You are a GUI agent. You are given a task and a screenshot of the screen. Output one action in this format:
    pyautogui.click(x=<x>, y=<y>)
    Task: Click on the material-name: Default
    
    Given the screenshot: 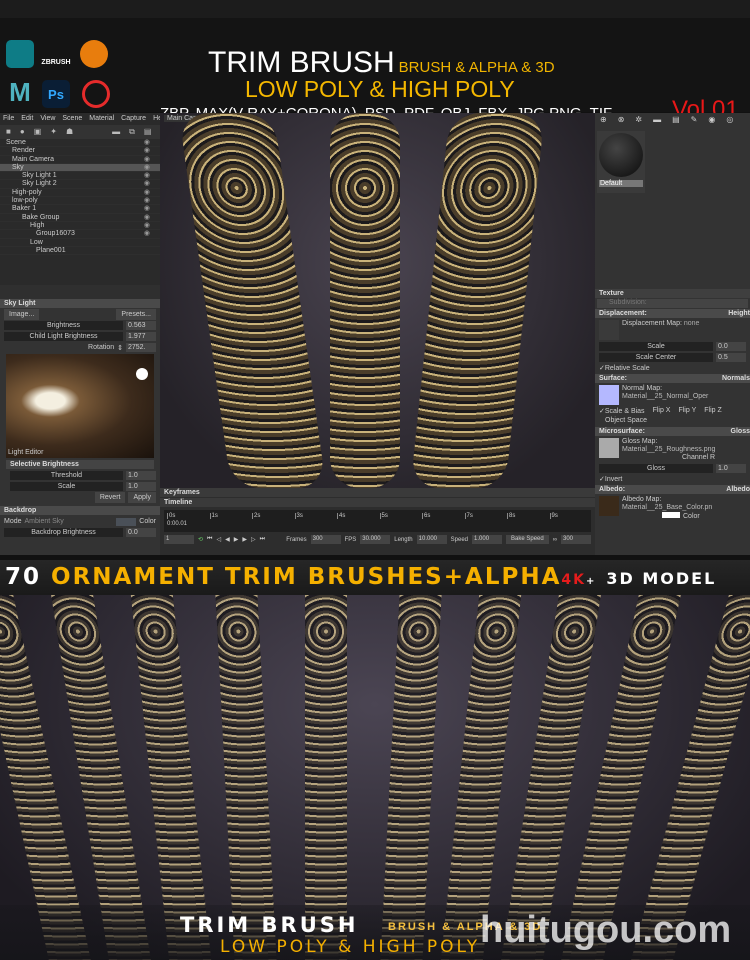 What is the action you would take?
    pyautogui.click(x=621, y=183)
    